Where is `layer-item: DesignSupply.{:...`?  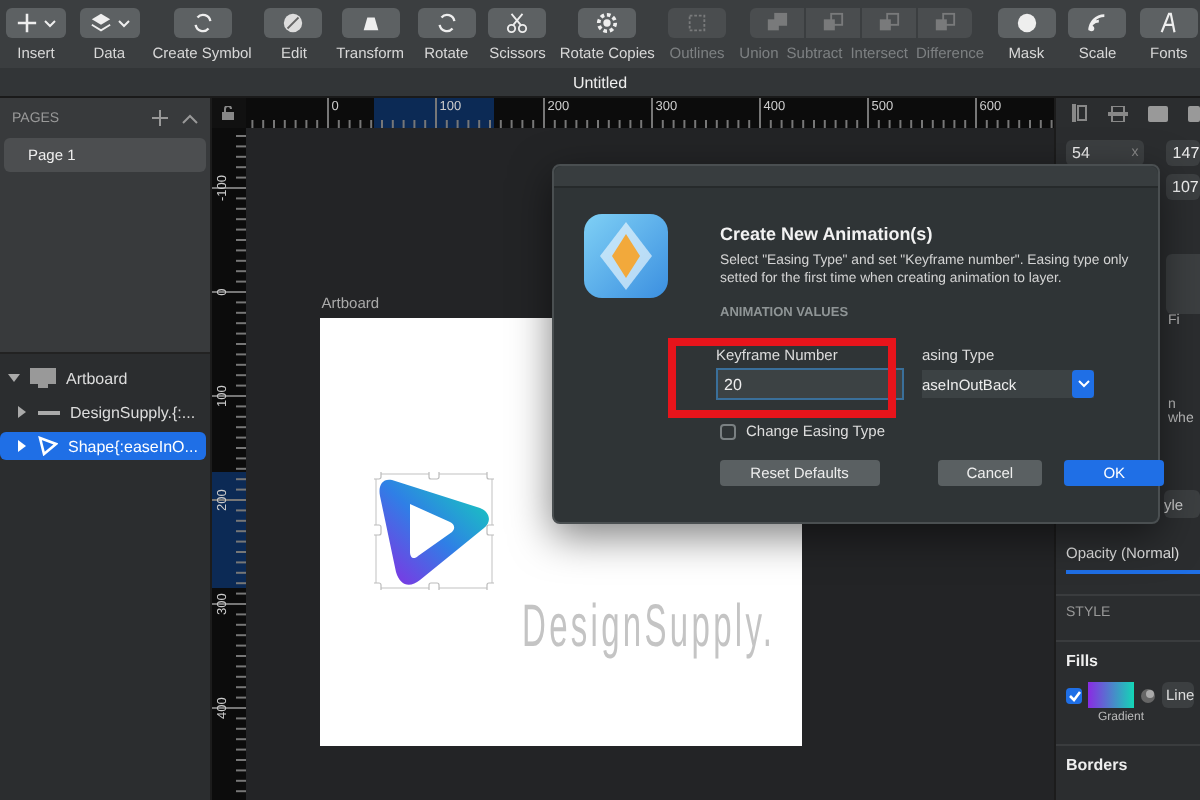 layer-item: DesignSupply.{:... is located at coordinates (103, 412).